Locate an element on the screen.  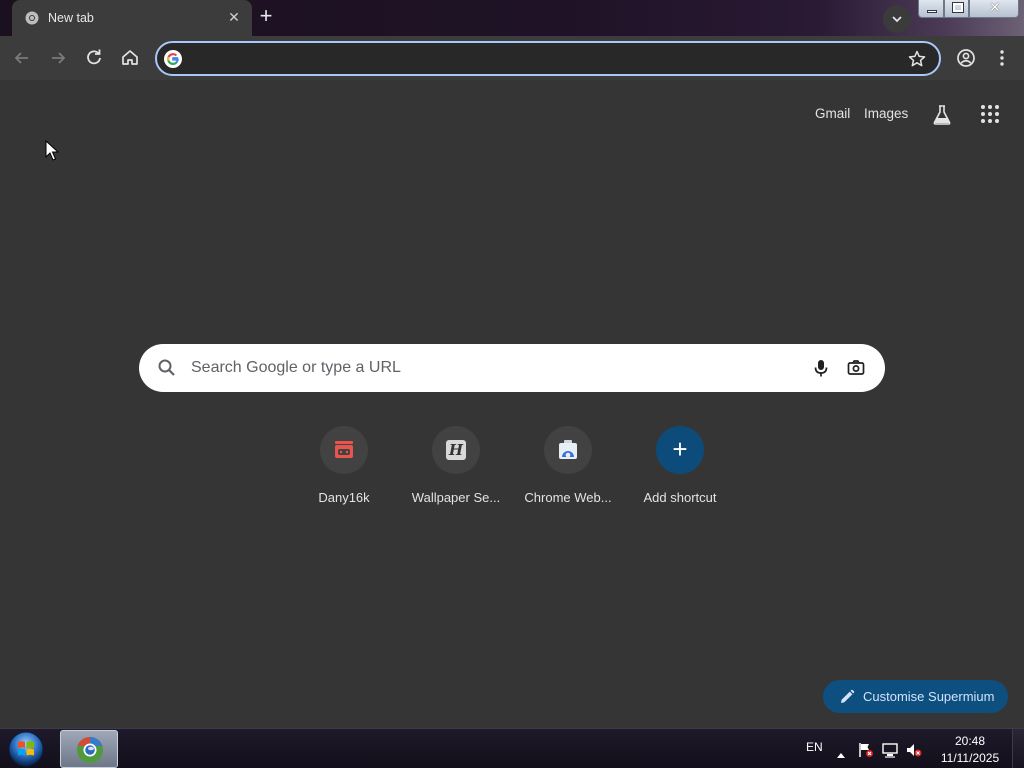
taskbar-browser-button is located at coordinates (89, 749).